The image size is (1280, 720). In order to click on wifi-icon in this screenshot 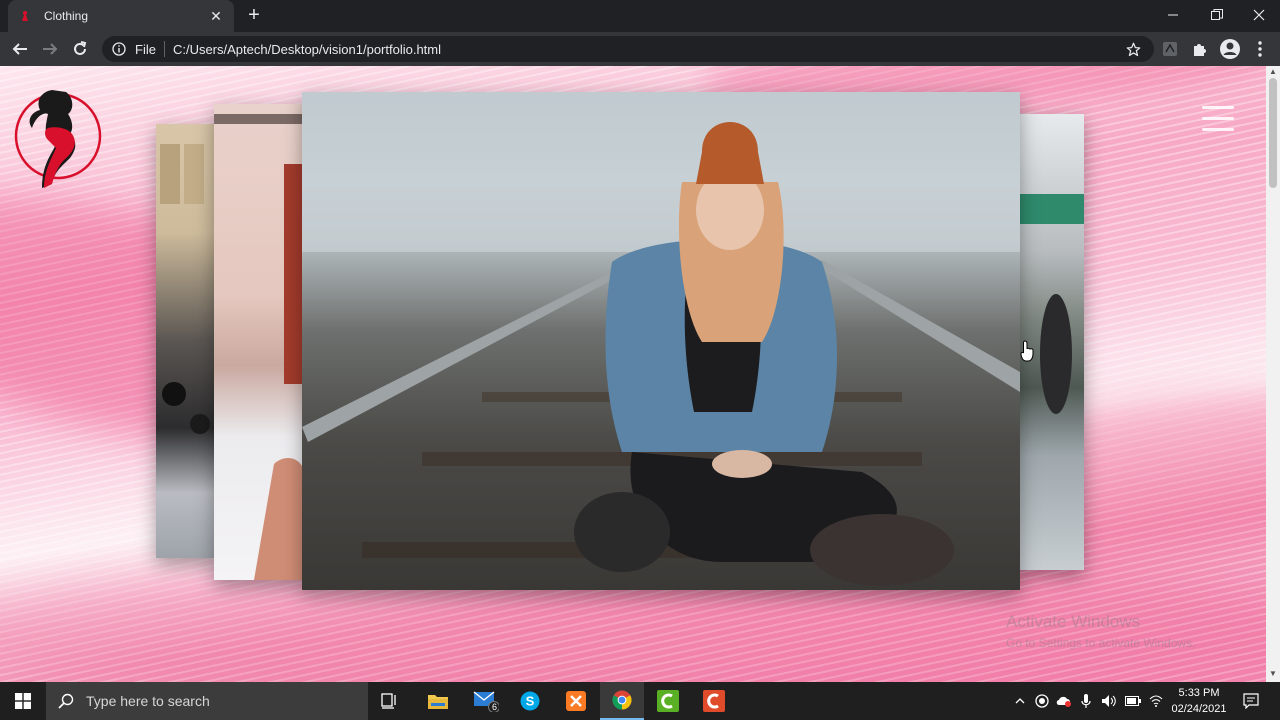, I will do `click(1156, 701)`.